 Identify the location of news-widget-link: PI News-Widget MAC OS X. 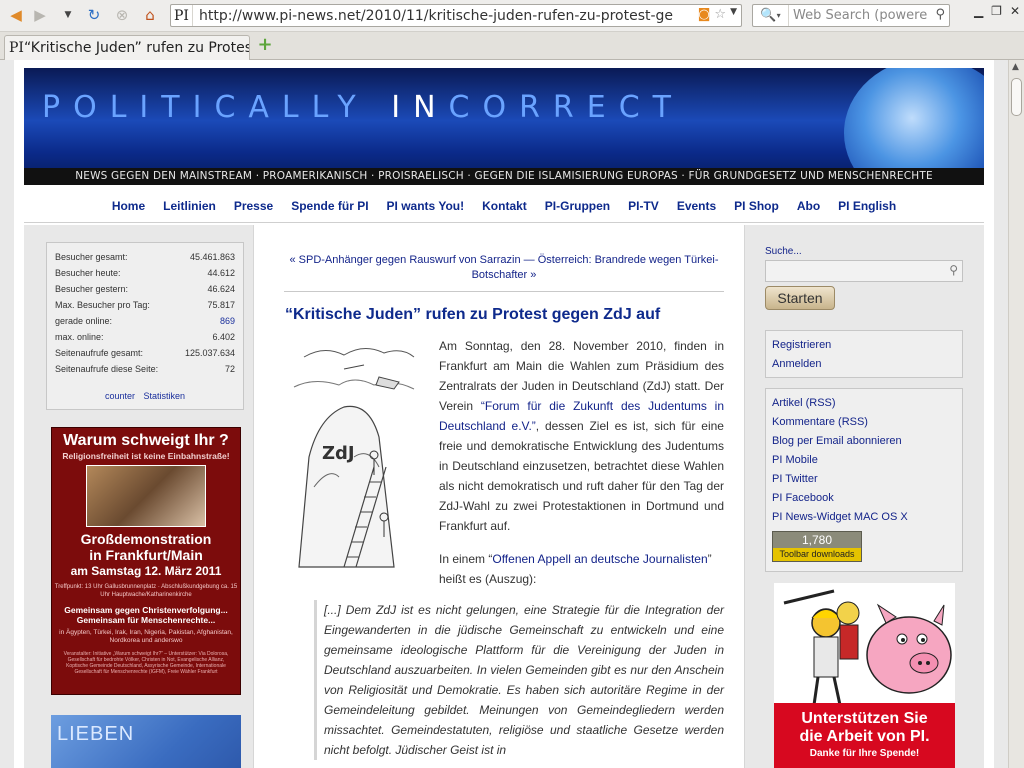
(864, 517).